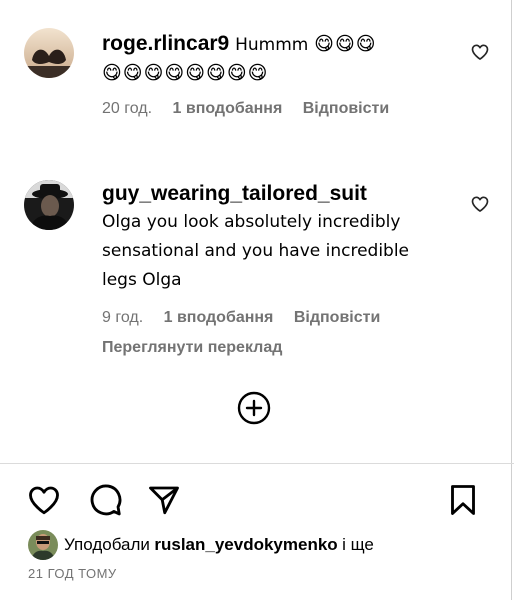 The height and width of the screenshot is (600, 514). What do you see at coordinates (257, 500) in the screenshot?
I see `post-action-bar` at bounding box center [257, 500].